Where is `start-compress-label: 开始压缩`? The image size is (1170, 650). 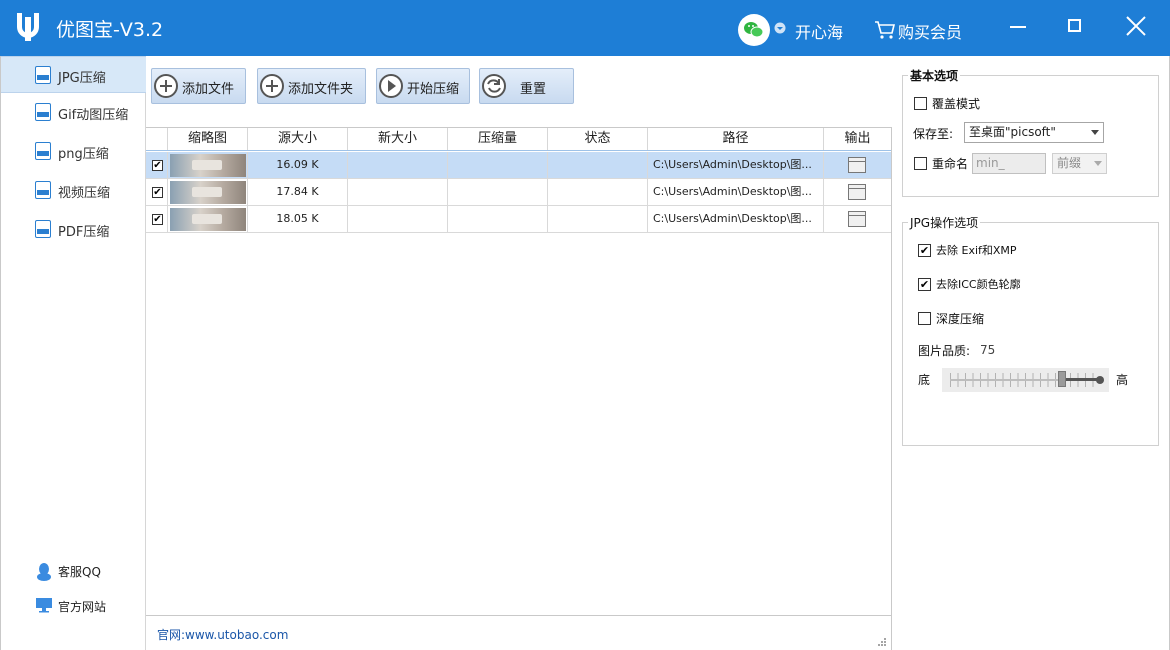 start-compress-label: 开始压缩 is located at coordinates (433, 89).